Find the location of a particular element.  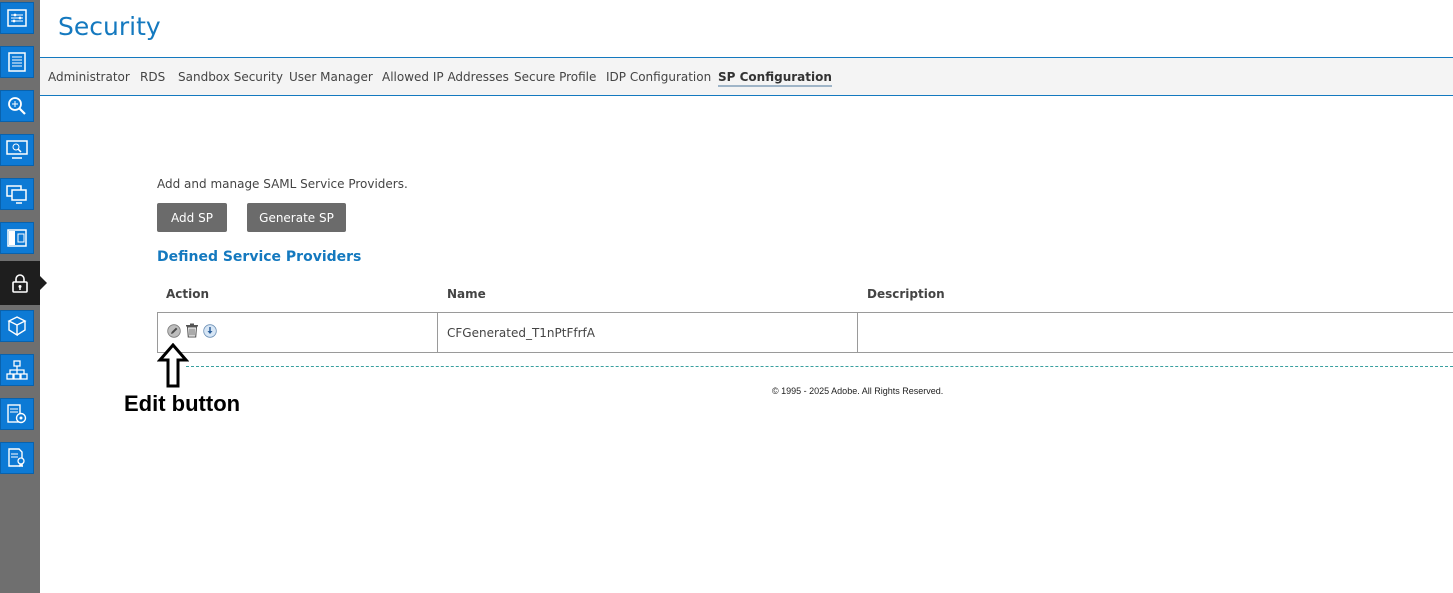

sidebar-item-certificate is located at coordinates (17, 458).